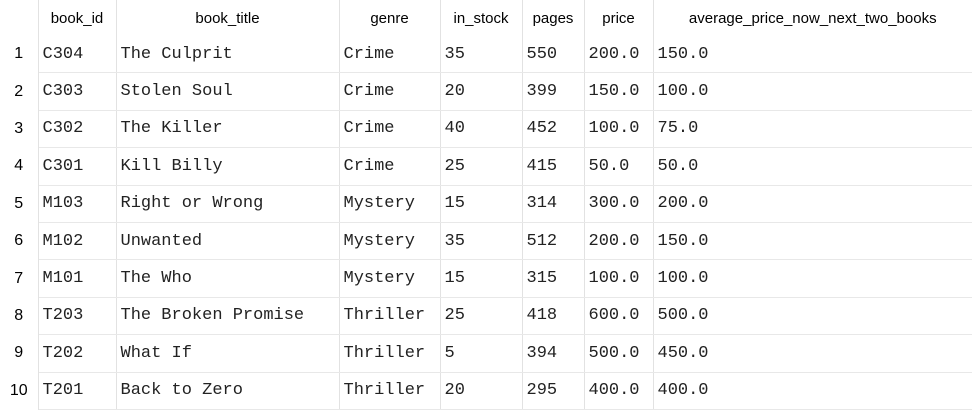 The height and width of the screenshot is (410, 972). Describe the element at coordinates (481, 18) in the screenshot. I see `column-header-in-stock: in_stock` at that location.